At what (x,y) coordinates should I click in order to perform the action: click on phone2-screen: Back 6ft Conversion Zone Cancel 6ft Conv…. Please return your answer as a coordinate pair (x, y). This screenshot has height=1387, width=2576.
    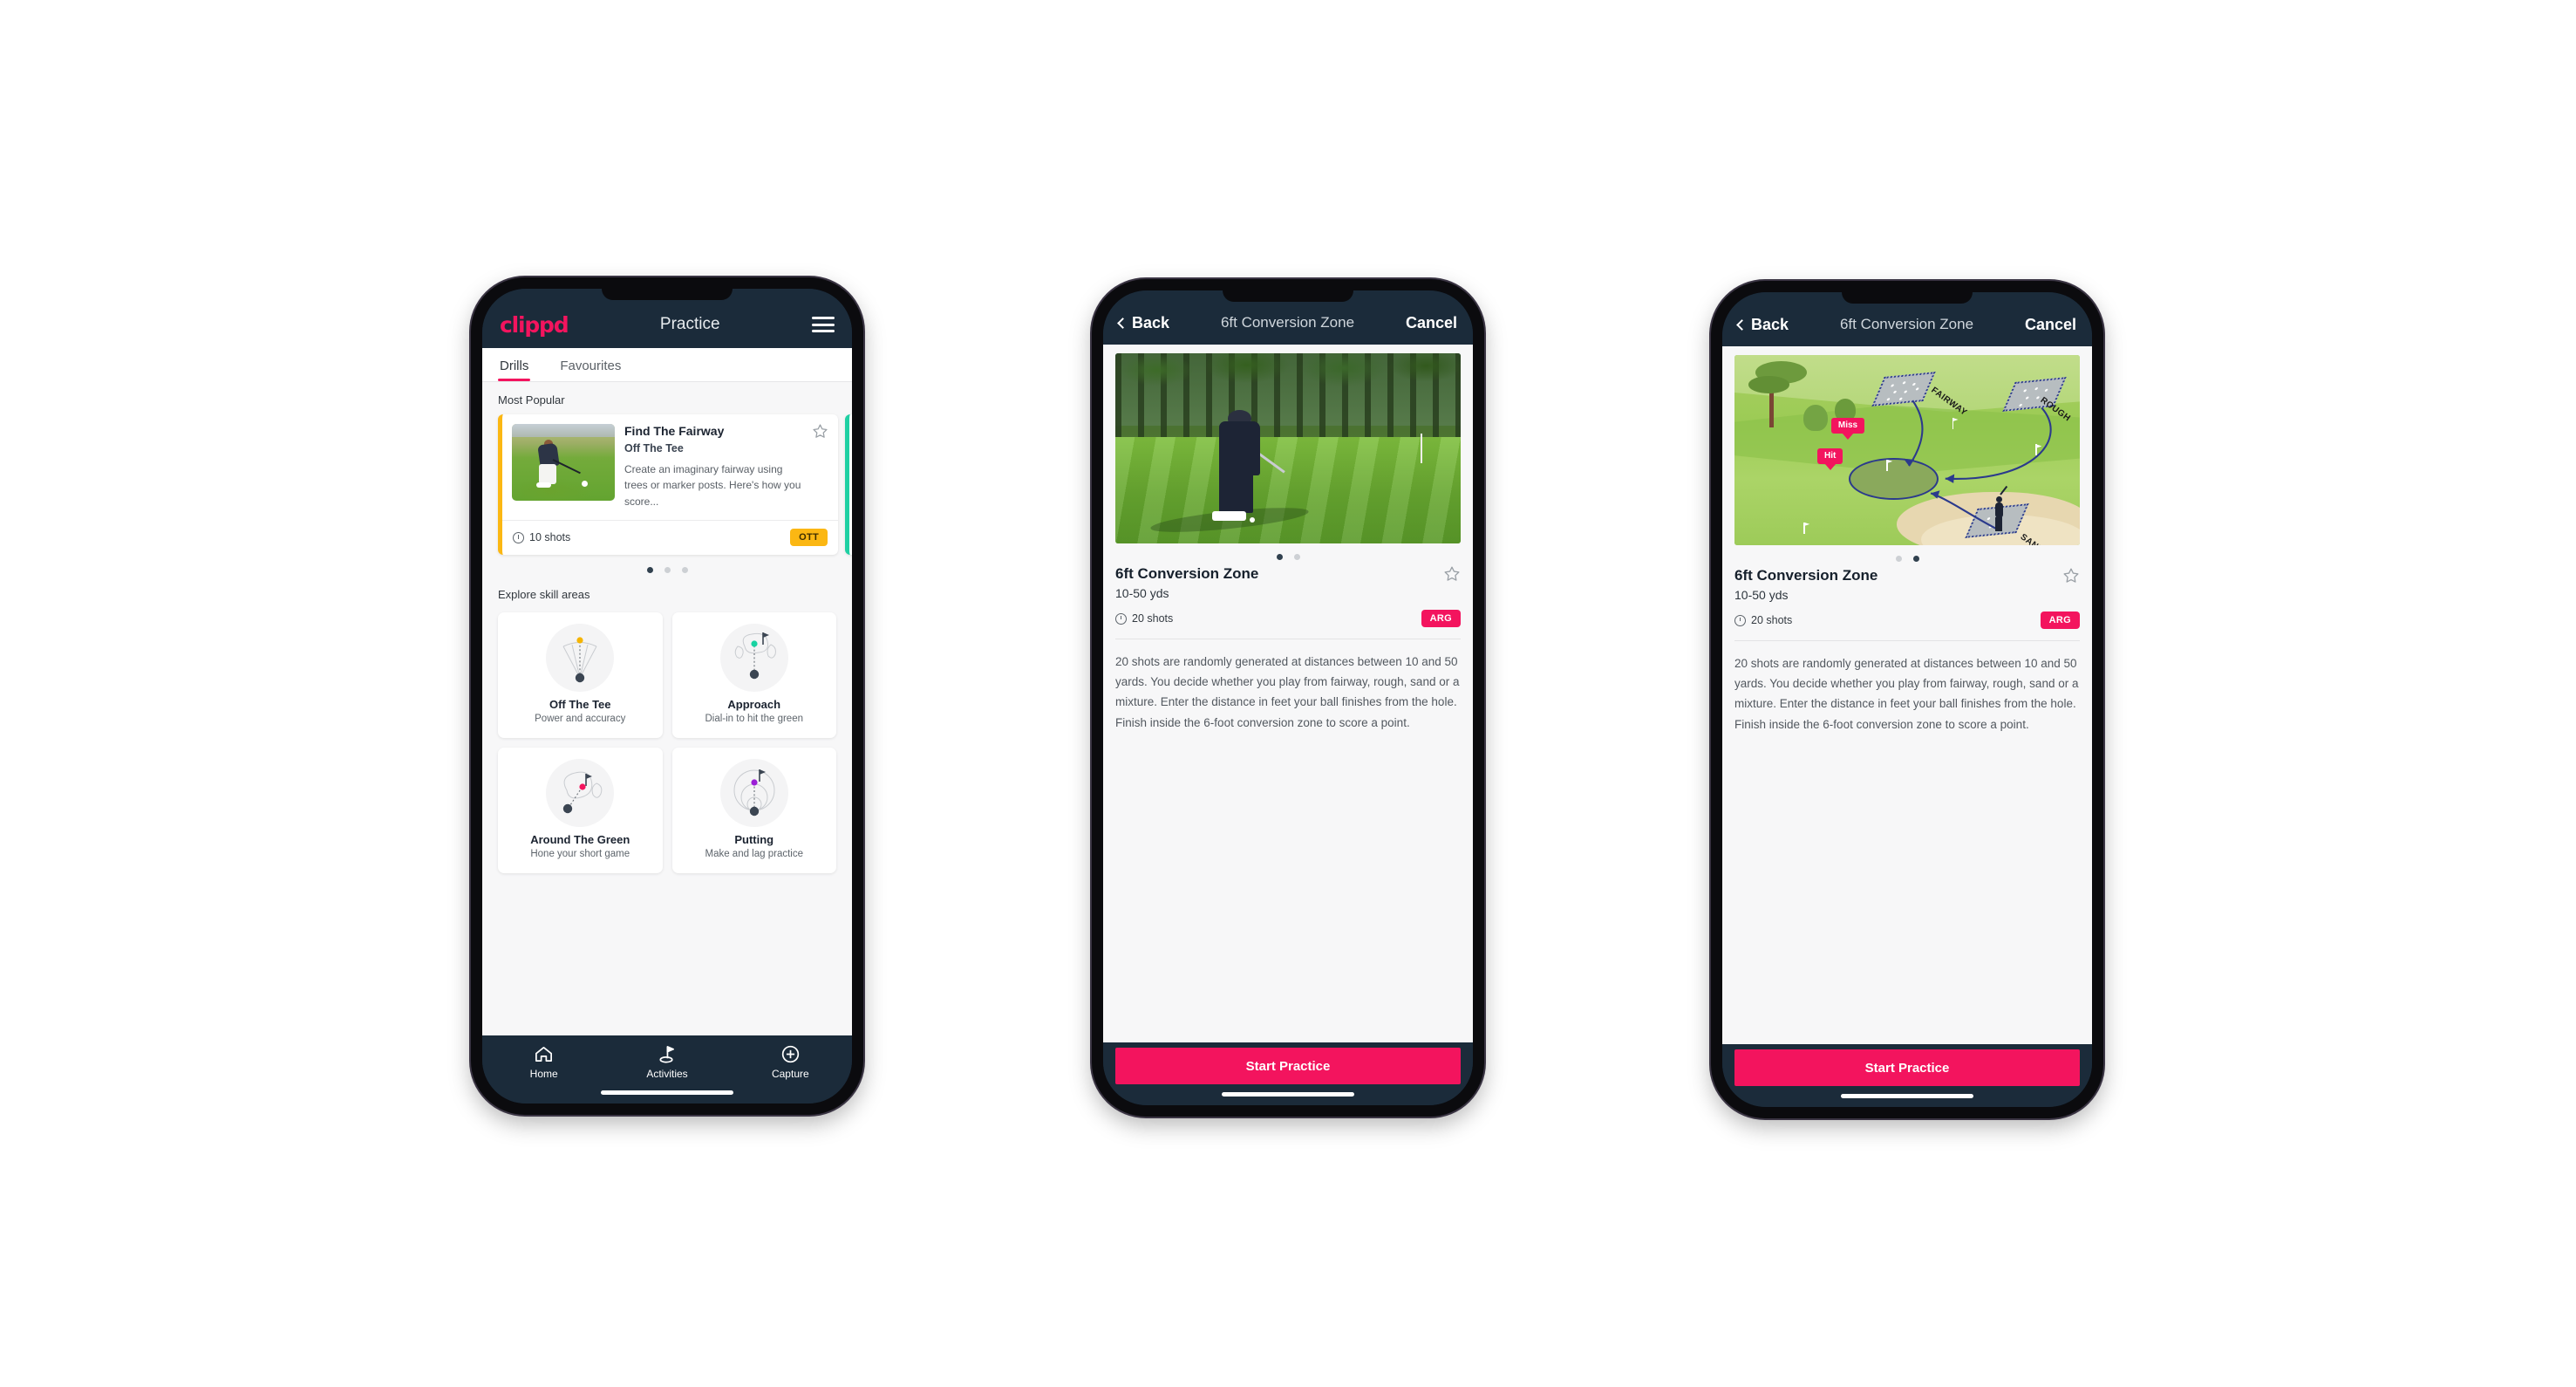
    Looking at the image, I should click on (1288, 697).